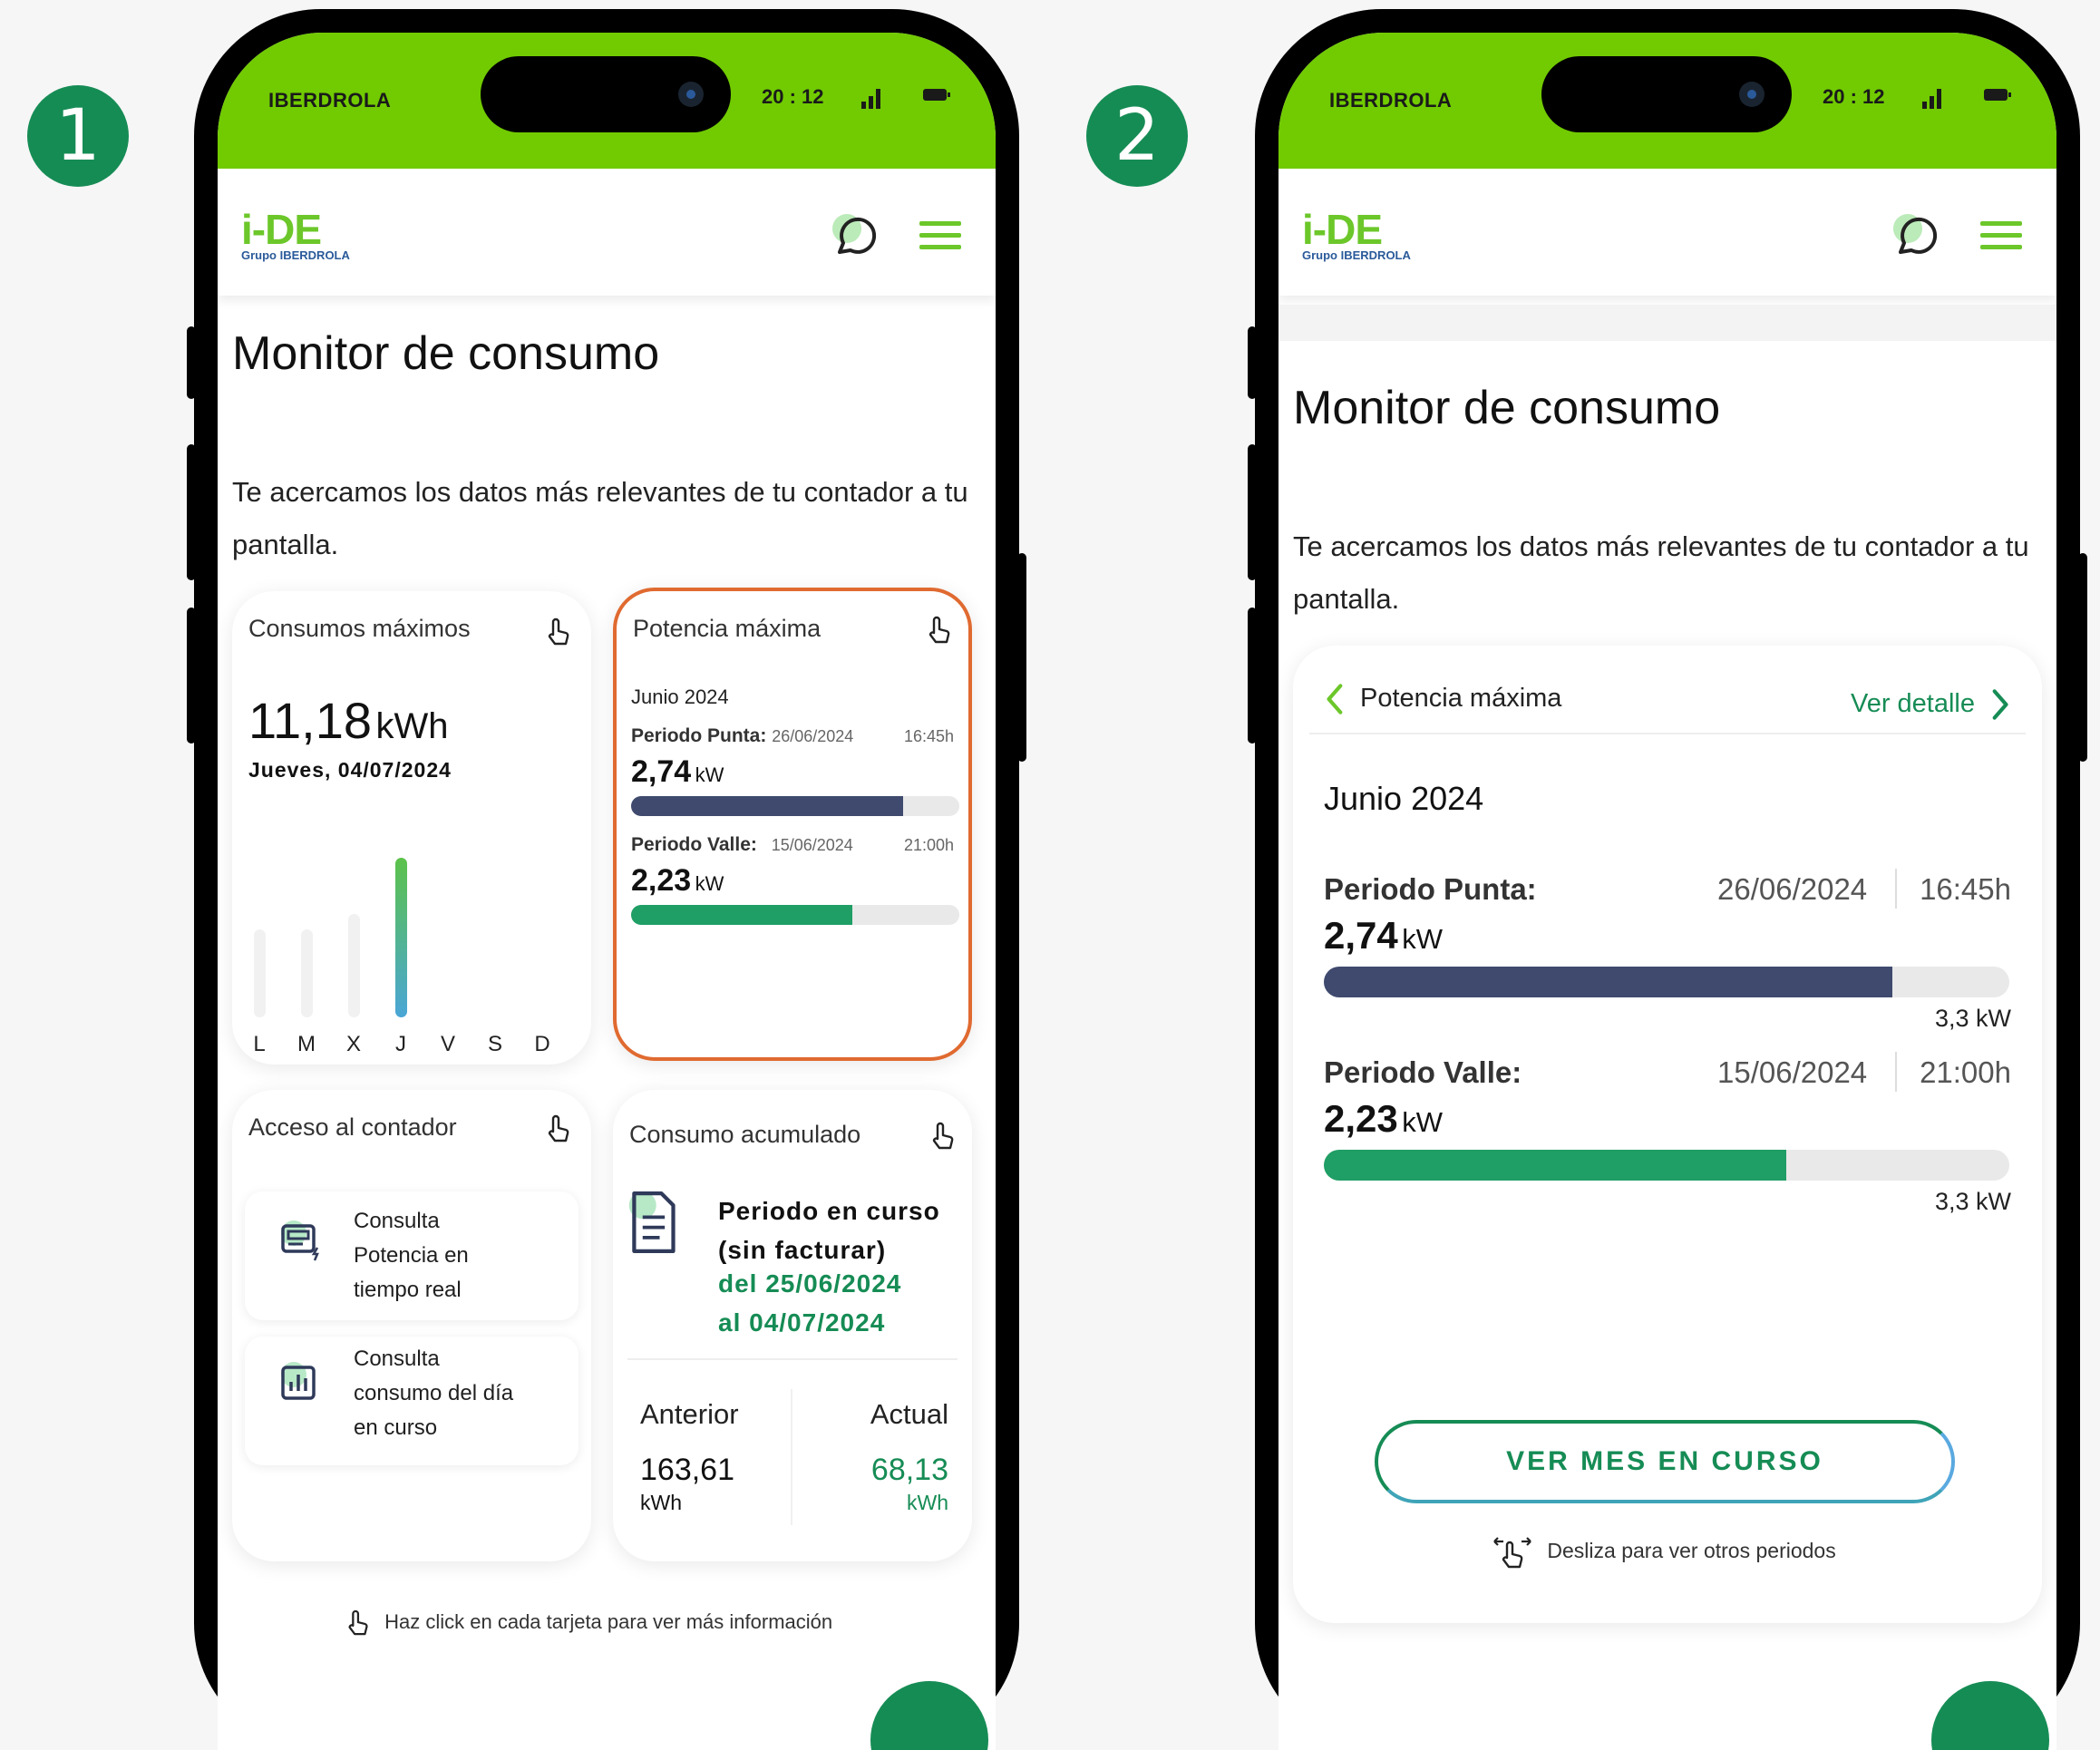 The width and height of the screenshot is (2100, 1750). I want to click on swipe-hint: Desliza para ver otros periodos, so click(1664, 1552).